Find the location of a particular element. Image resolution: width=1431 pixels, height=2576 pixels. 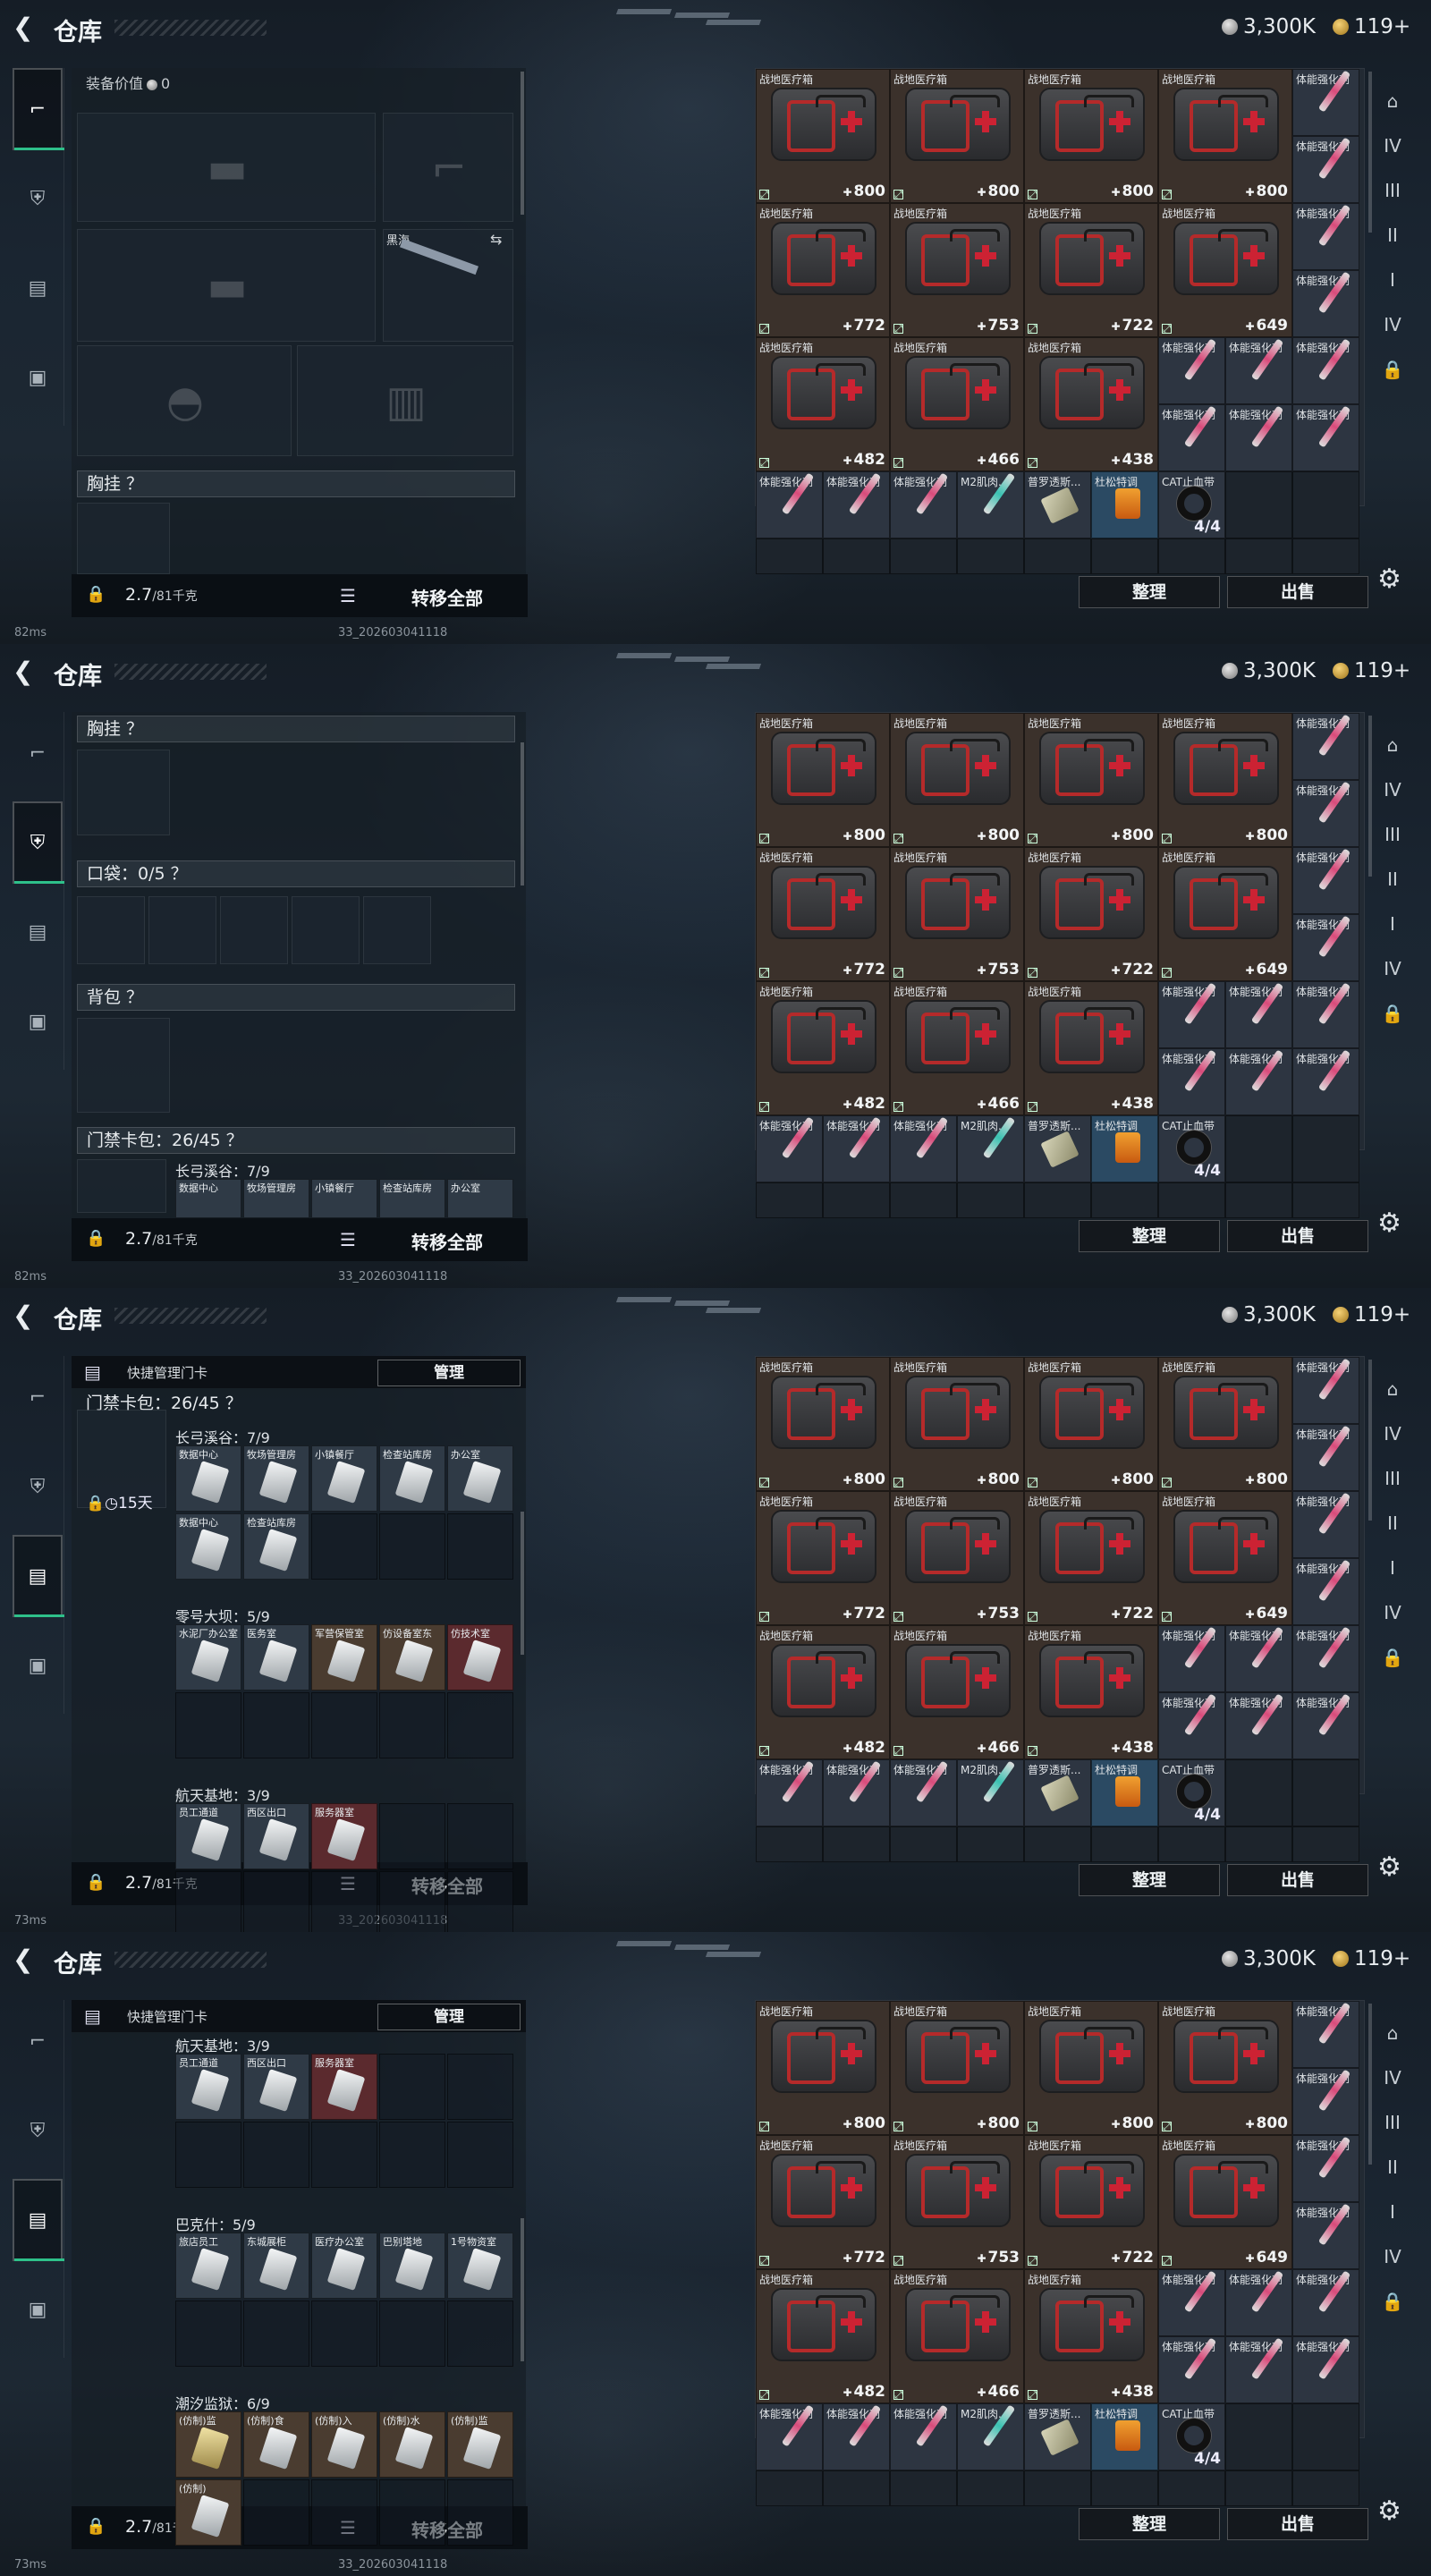

left-scrollbar is located at coordinates (523, 1583).